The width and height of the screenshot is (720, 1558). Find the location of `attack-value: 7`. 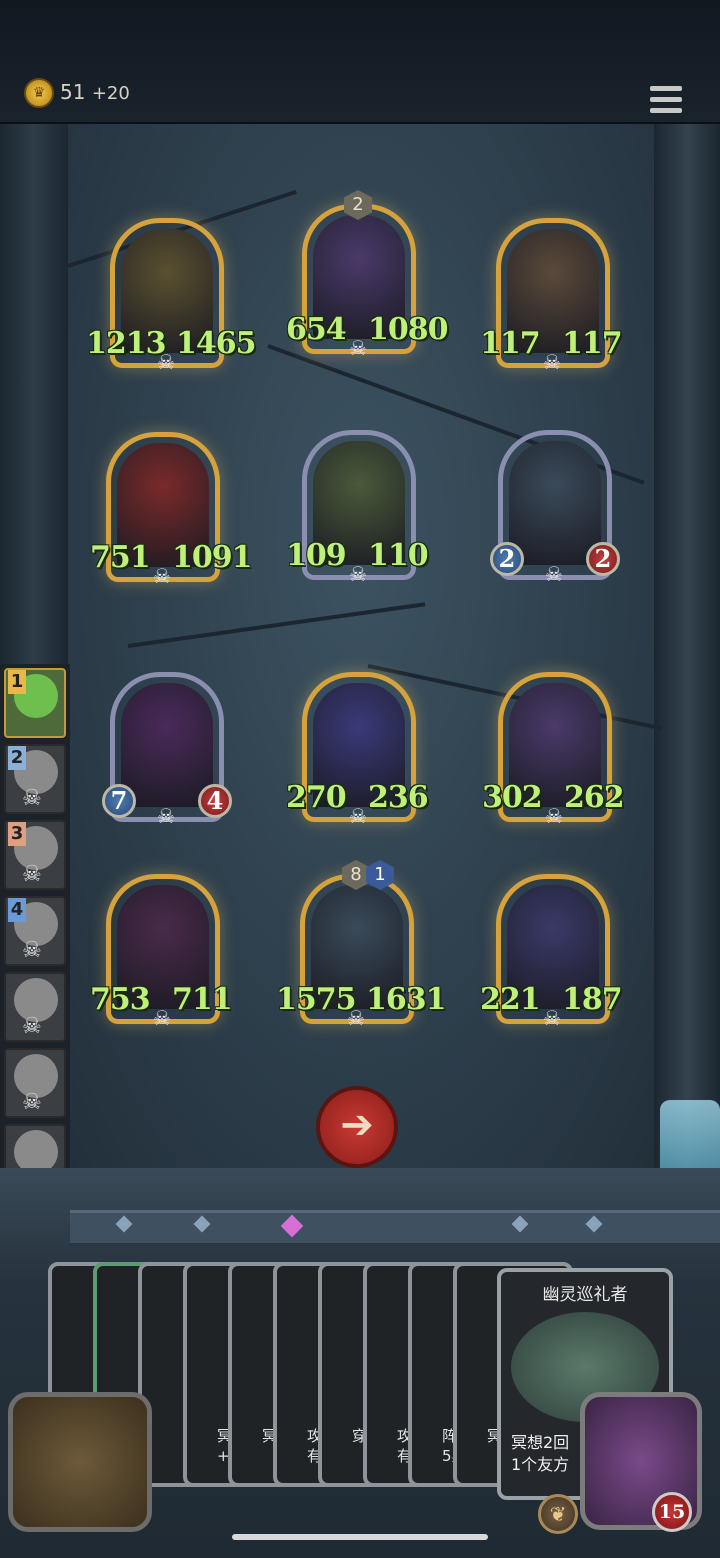

attack-value: 7 is located at coordinates (119, 801).